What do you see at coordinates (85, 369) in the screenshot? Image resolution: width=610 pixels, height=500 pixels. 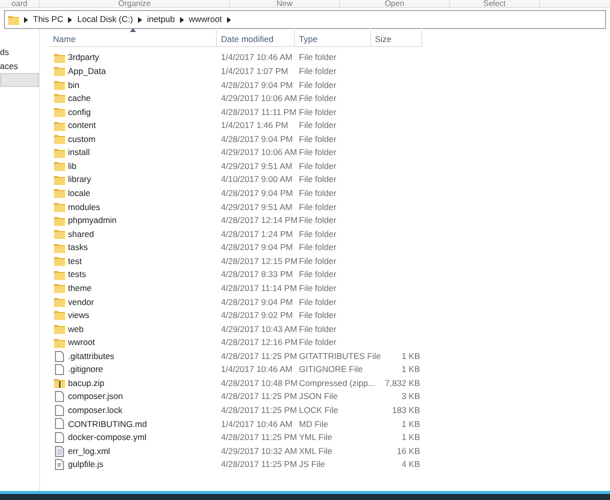 I see `file-name: .gitignore` at bounding box center [85, 369].